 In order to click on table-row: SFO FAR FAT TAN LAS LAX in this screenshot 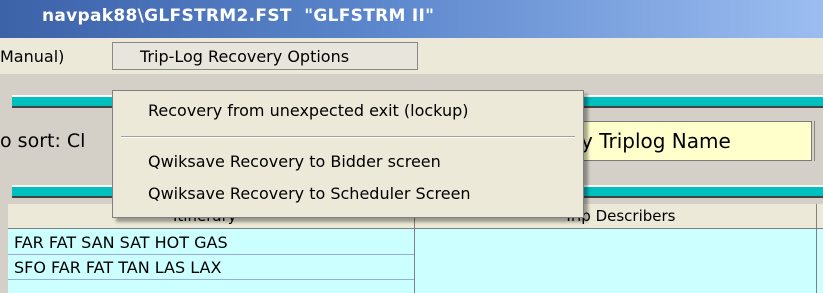, I will do `click(211, 267)`.